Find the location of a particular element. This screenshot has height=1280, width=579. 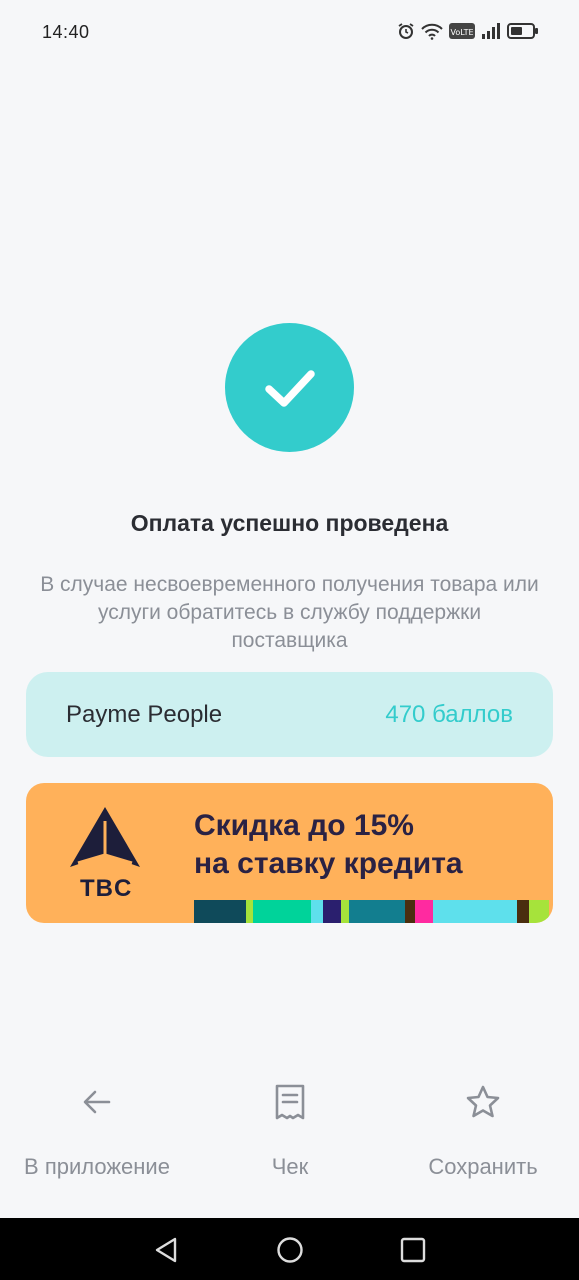

status-icons: VoLTE is located at coordinates (468, 31).